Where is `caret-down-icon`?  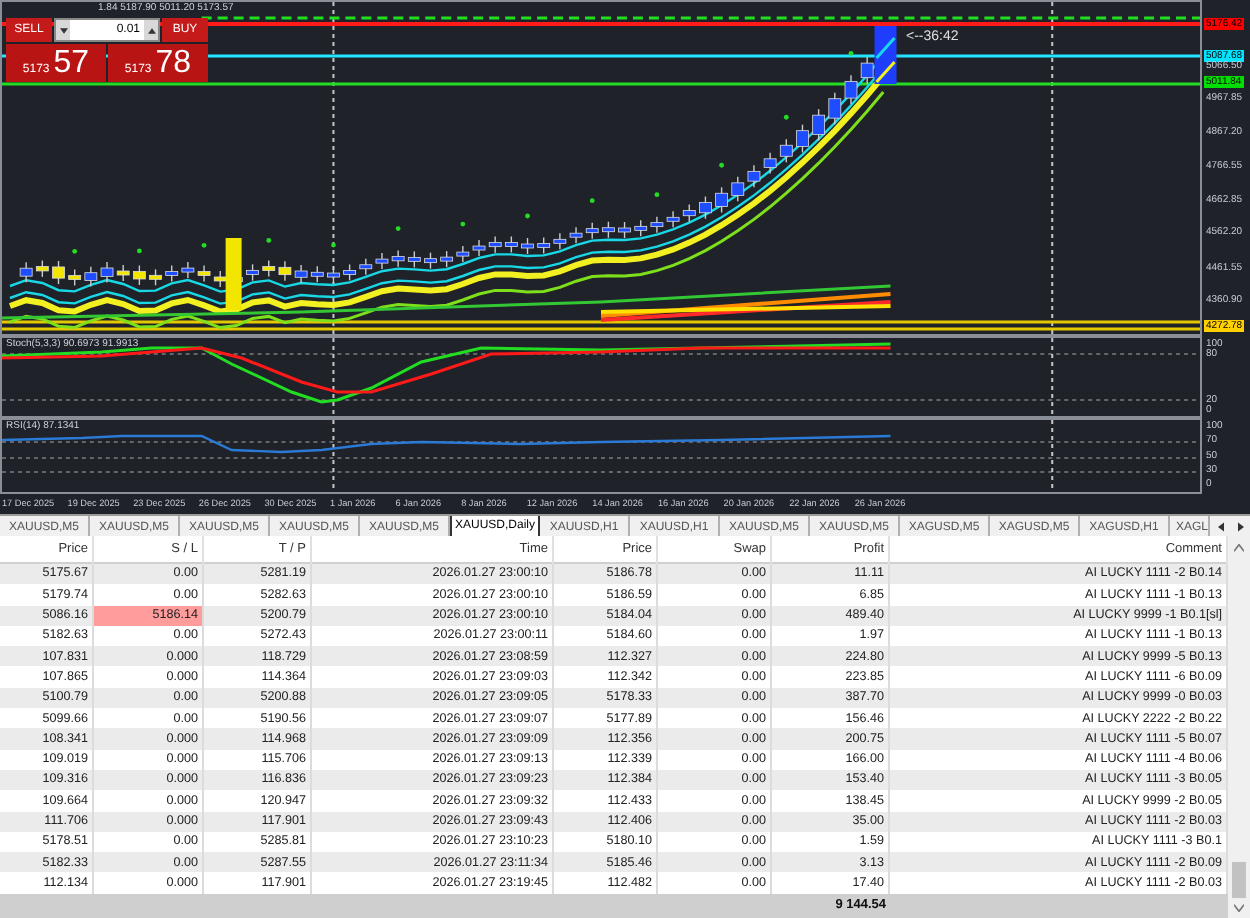 caret-down-icon is located at coordinates (63, 30).